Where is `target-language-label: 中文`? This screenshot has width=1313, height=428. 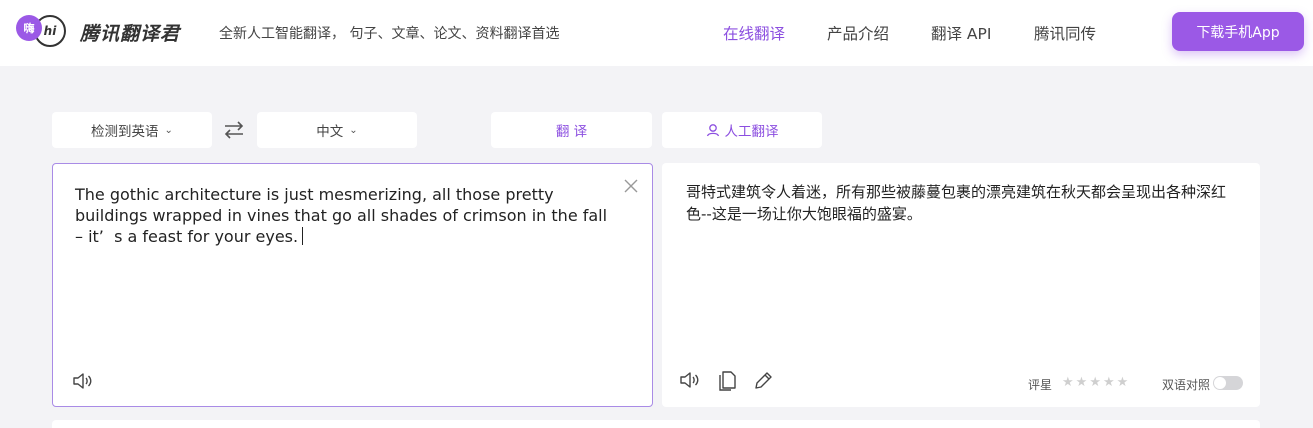
target-language-label: 中文 is located at coordinates (330, 132).